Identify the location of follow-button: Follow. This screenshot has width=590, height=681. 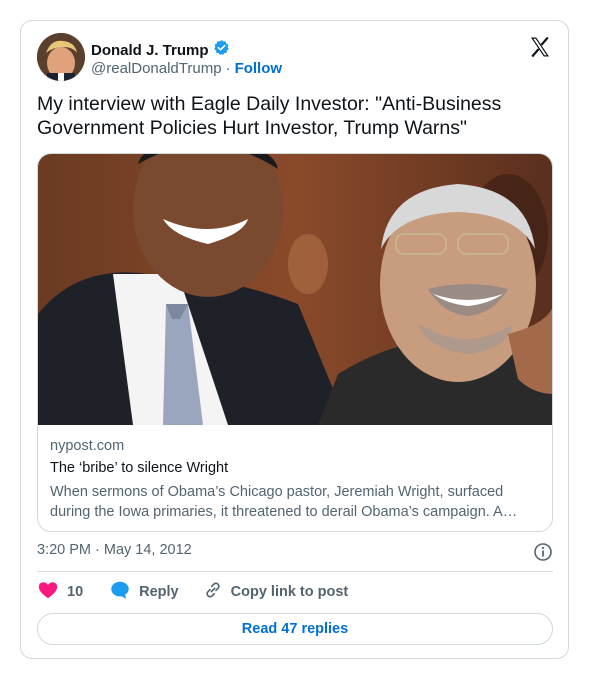
(259, 68).